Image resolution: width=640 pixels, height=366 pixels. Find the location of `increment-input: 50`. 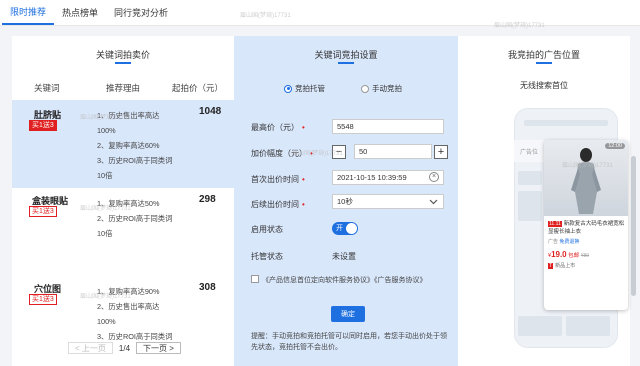

increment-input: 50 is located at coordinates (393, 151).